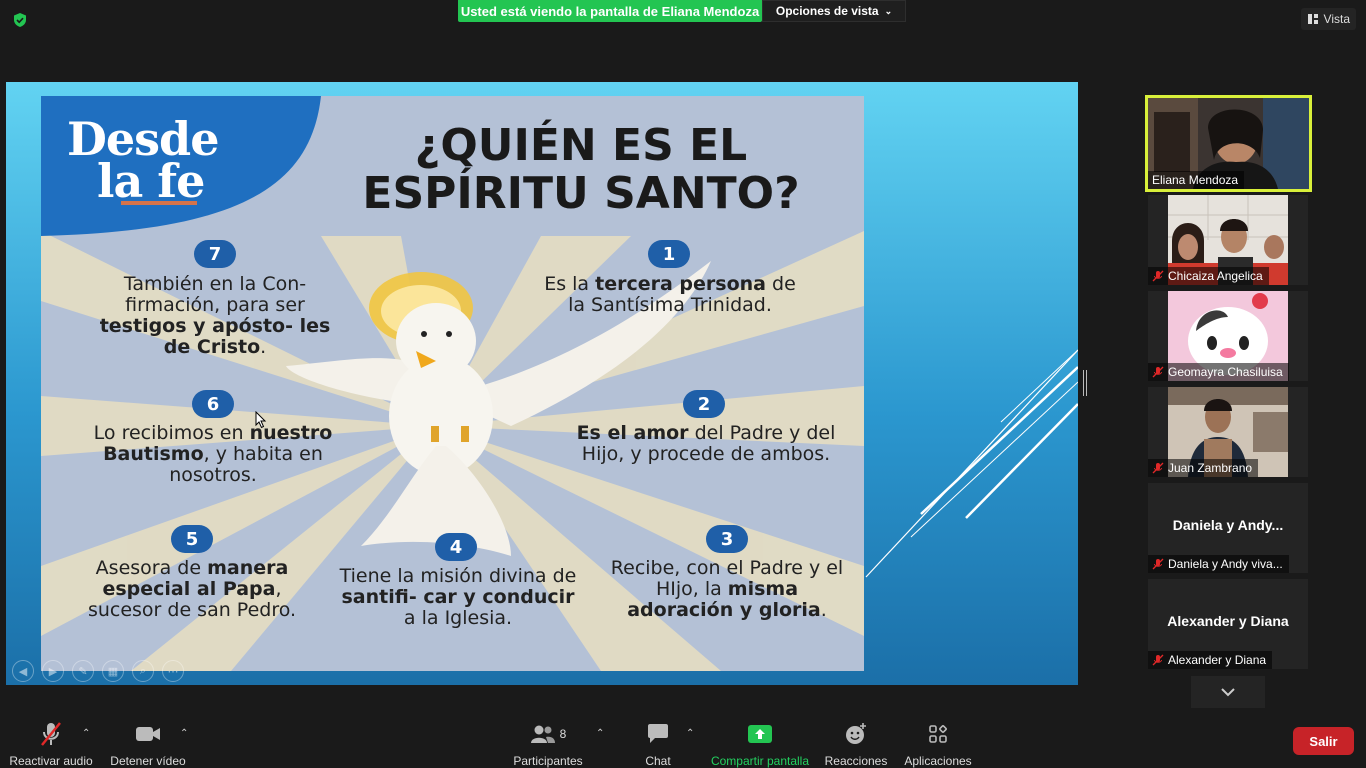 This screenshot has width=1366, height=768. I want to click on audio-options-caret-icon: ⌃, so click(86, 733).